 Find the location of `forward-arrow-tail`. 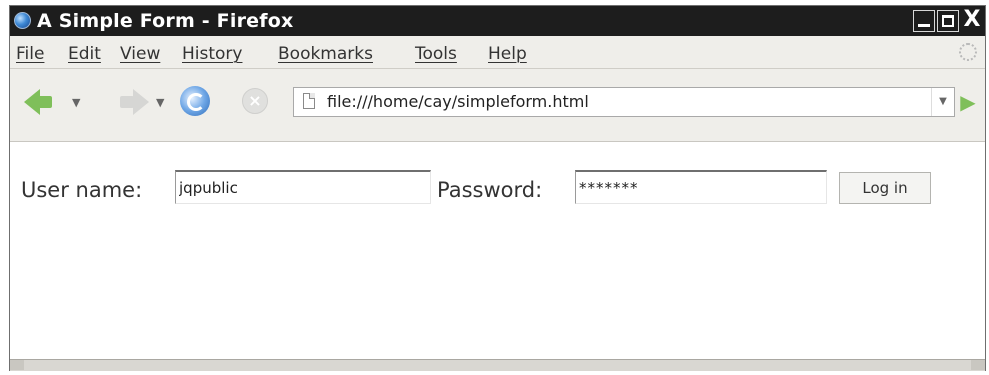

forward-arrow-tail is located at coordinates (127, 102).